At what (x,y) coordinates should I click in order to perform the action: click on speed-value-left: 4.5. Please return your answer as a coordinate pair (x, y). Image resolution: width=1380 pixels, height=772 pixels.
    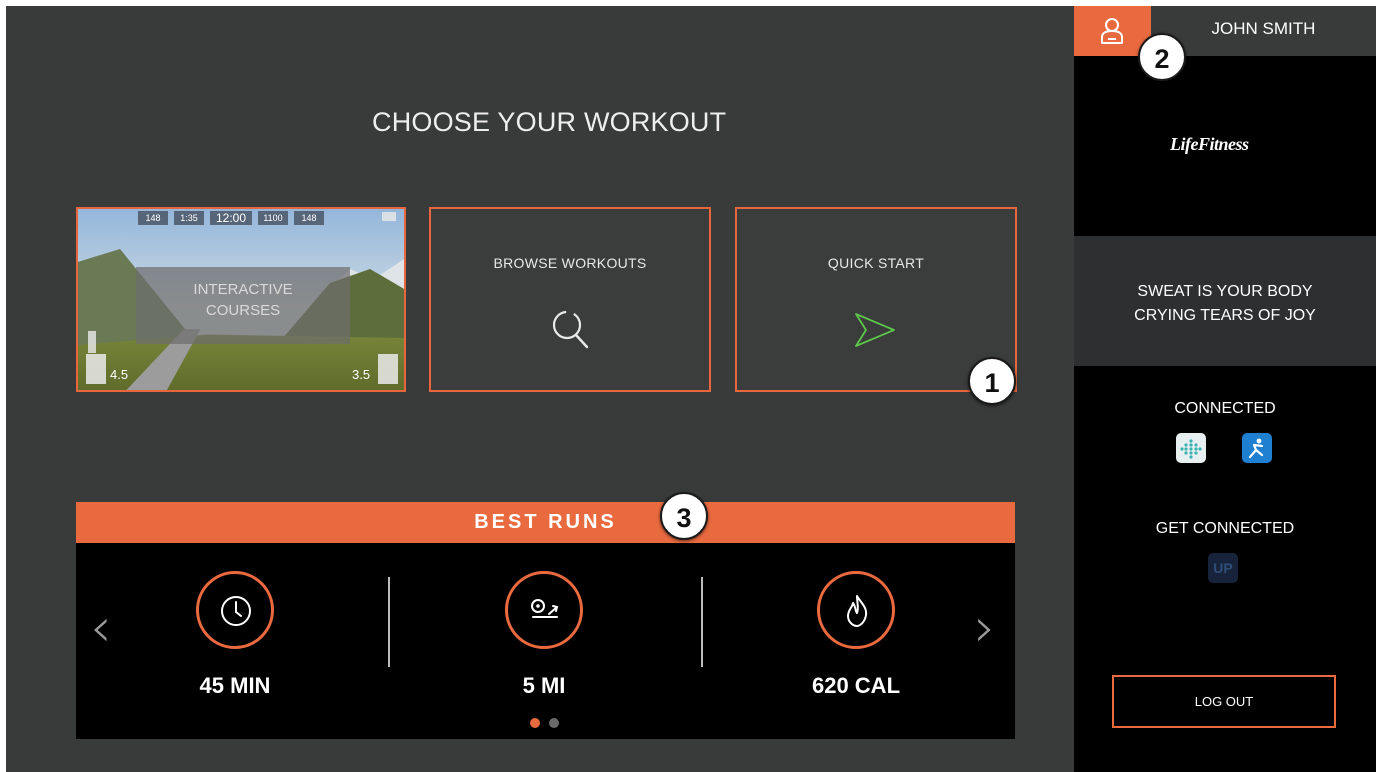
    Looking at the image, I should click on (119, 374).